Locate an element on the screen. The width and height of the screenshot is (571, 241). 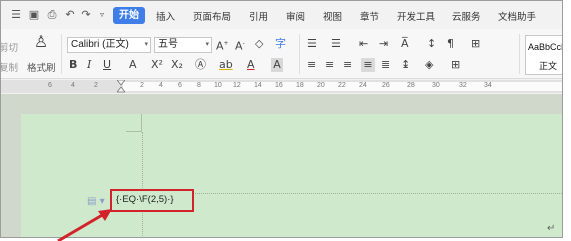
indent-marker-icon is located at coordinates (121, 86).